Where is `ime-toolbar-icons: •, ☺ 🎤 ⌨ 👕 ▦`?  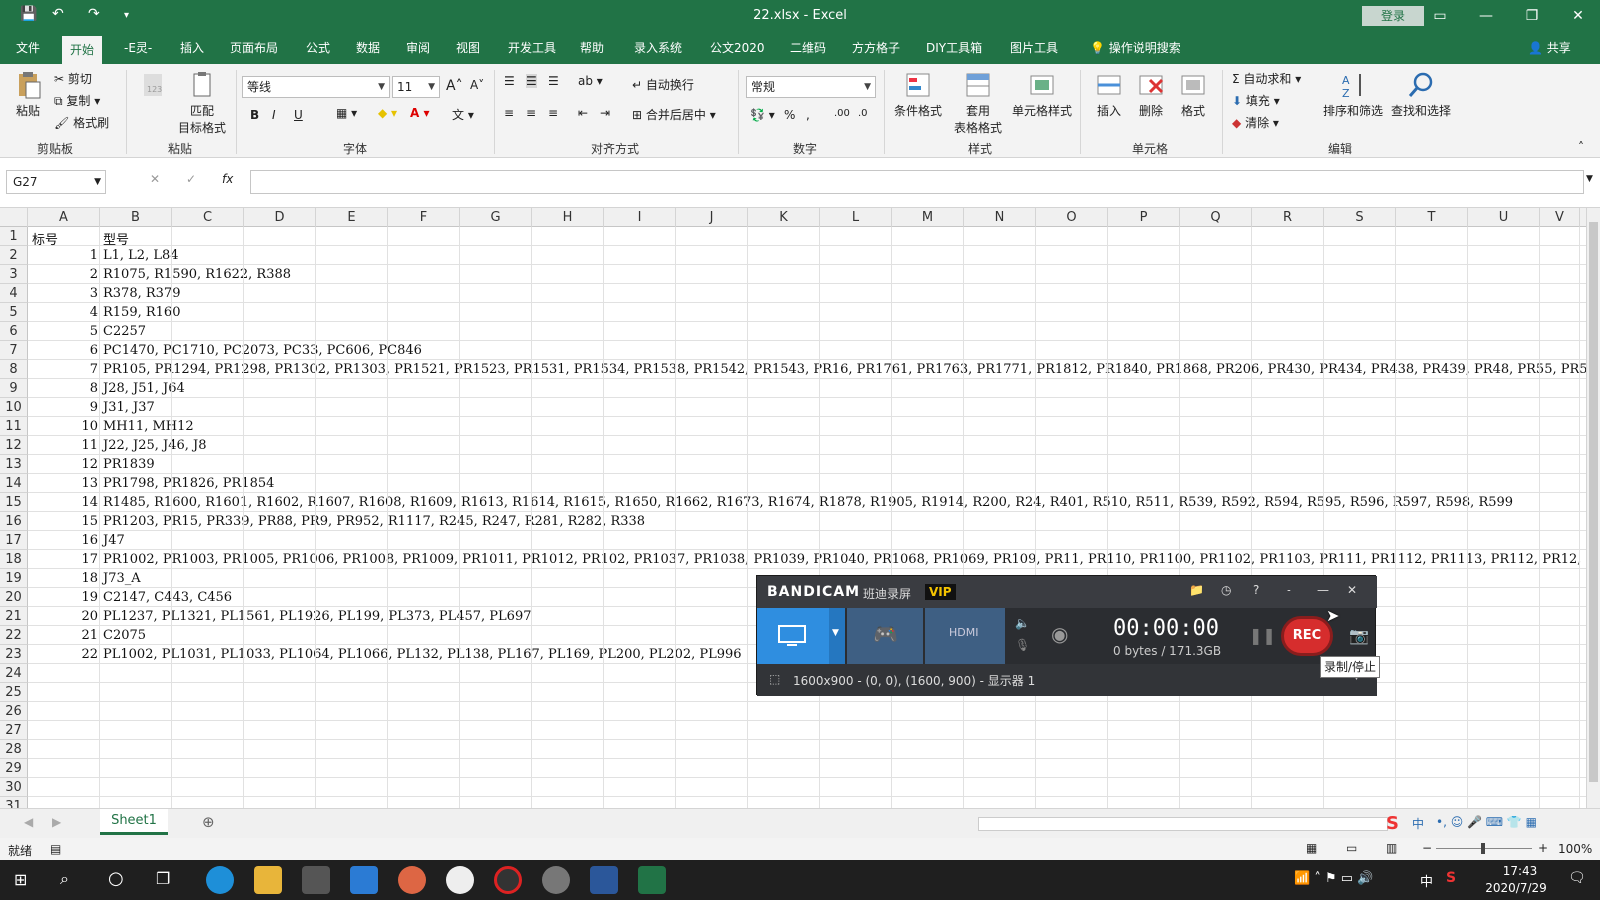 ime-toolbar-icons: •, ☺ 🎤 ⌨ 👕 ▦ is located at coordinates (1486, 822).